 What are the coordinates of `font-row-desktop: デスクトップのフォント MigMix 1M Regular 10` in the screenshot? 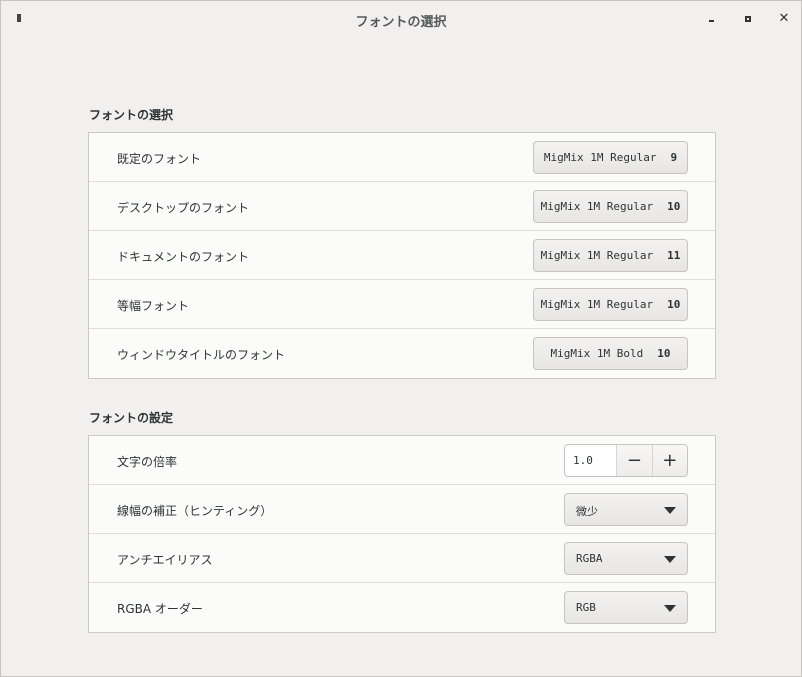 It's located at (402, 206).